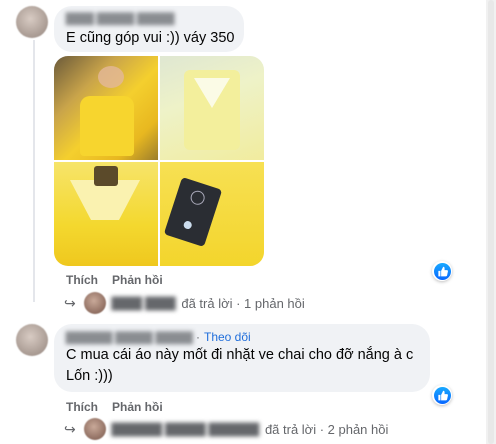  I want to click on replies-summary: đã trả lời · 2 phản hồi, so click(326, 429).